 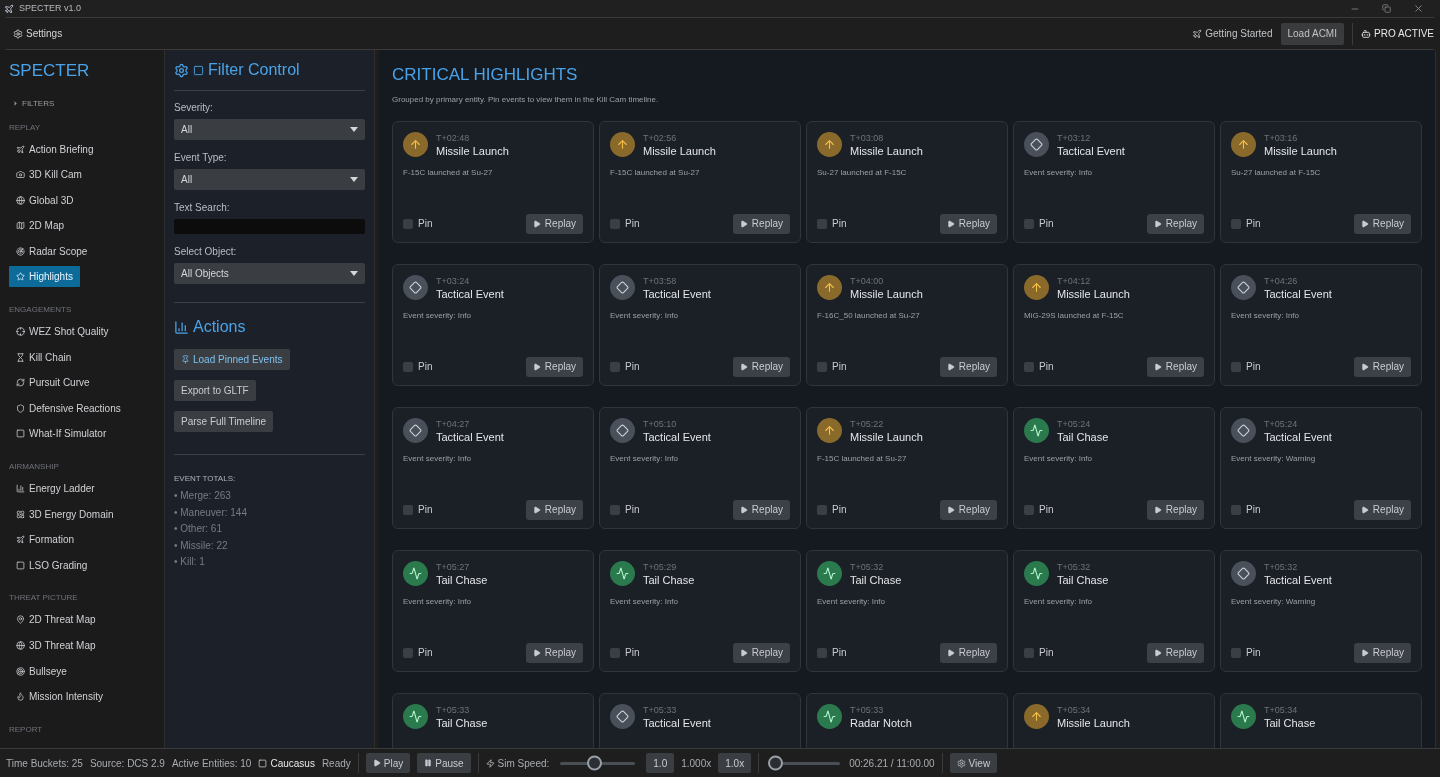 I want to click on action-button: Export to GLTF, so click(x=215, y=390).